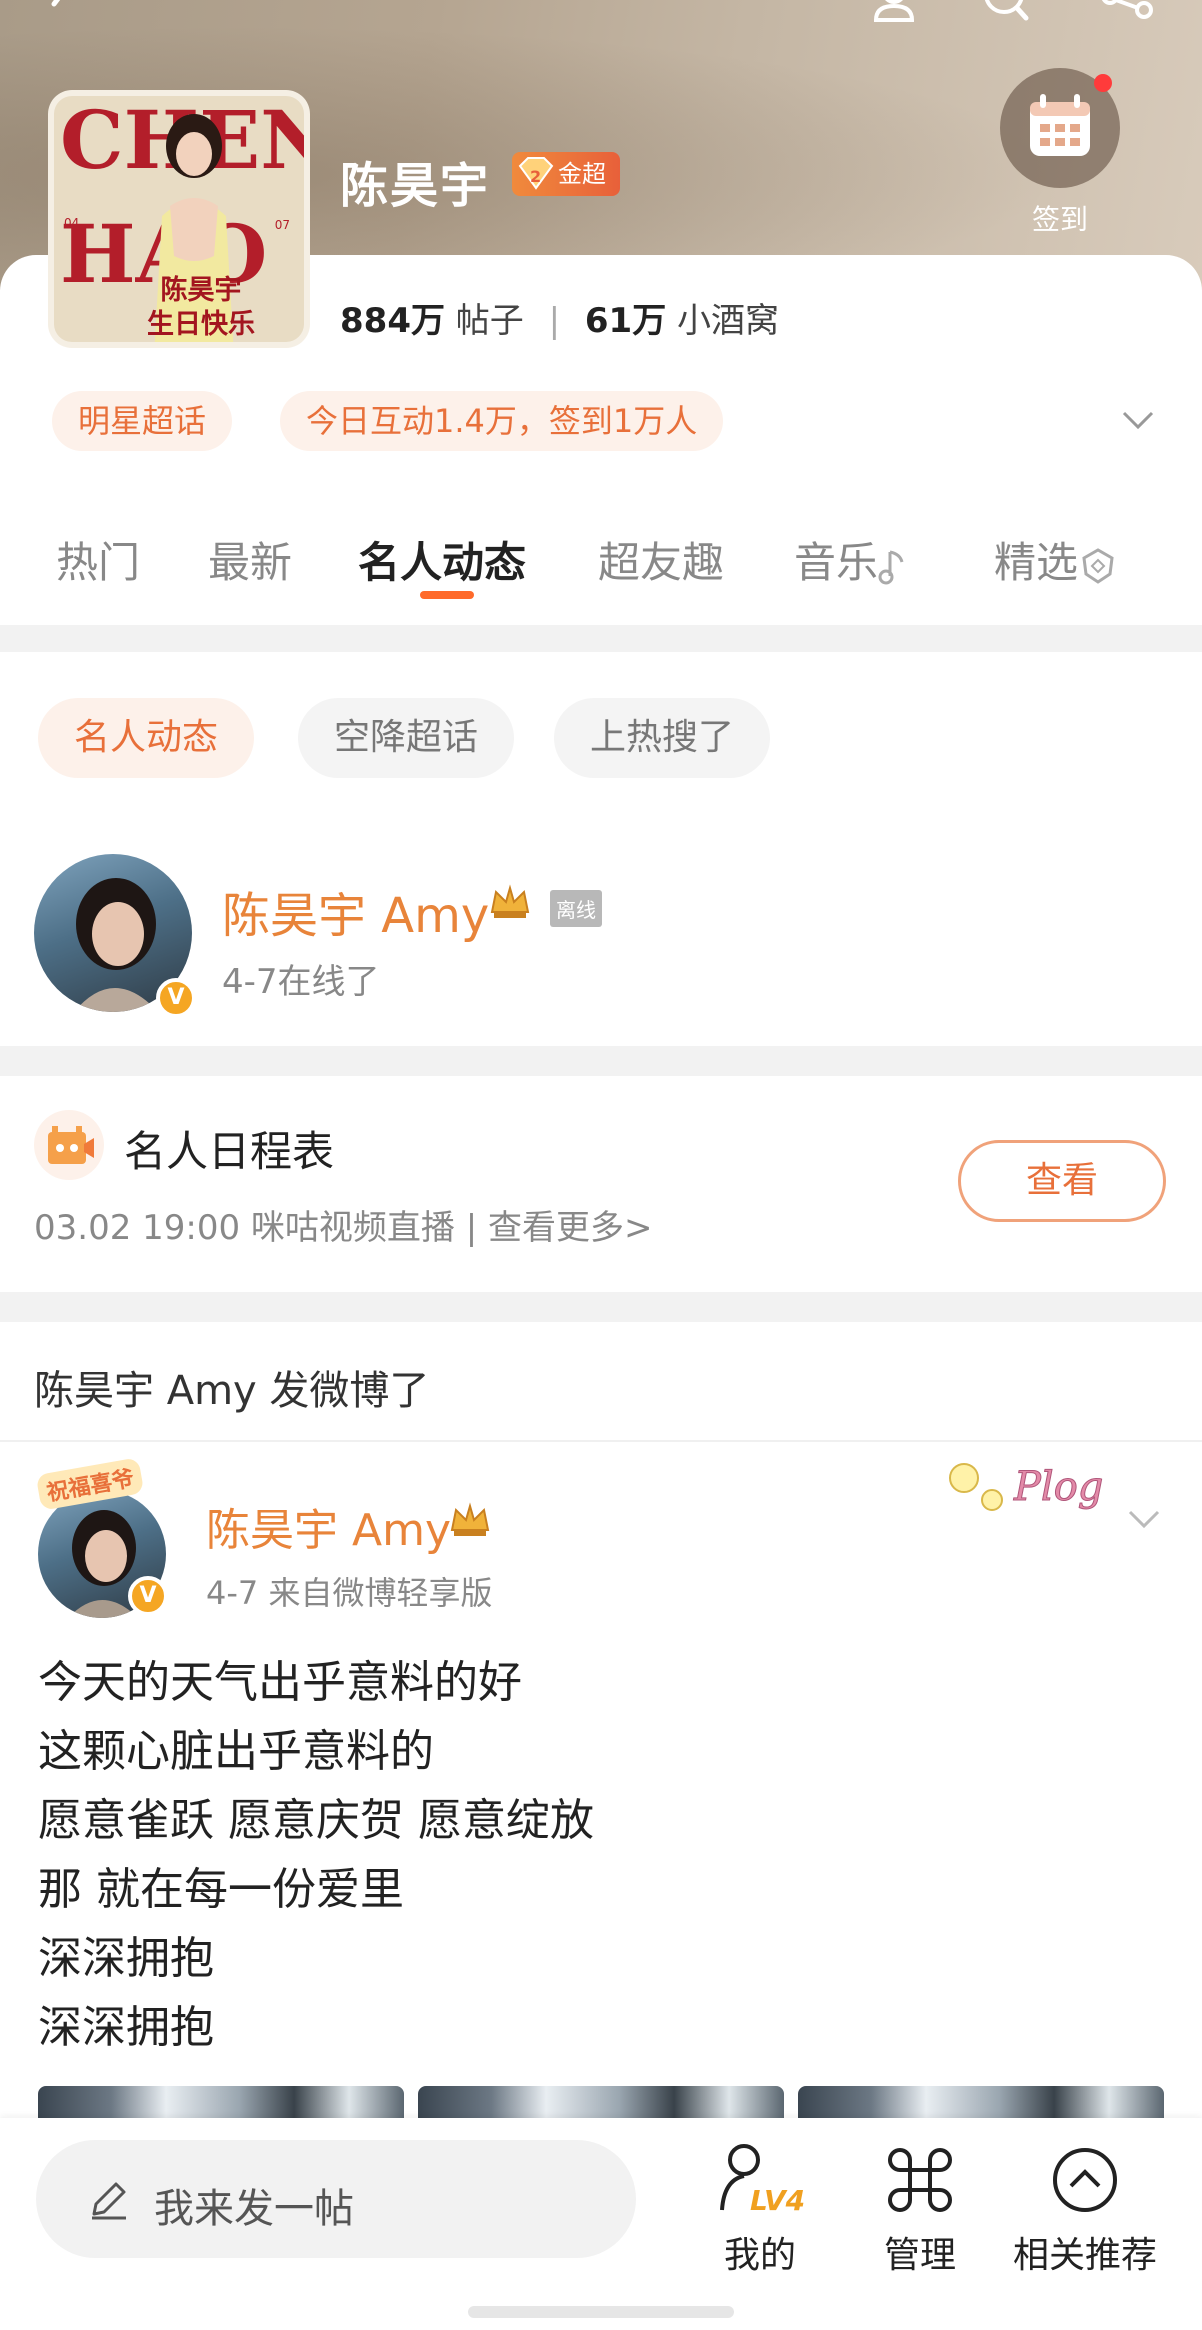 The width and height of the screenshot is (1202, 2330). I want to click on tab-hot: 热门, so click(98, 563).